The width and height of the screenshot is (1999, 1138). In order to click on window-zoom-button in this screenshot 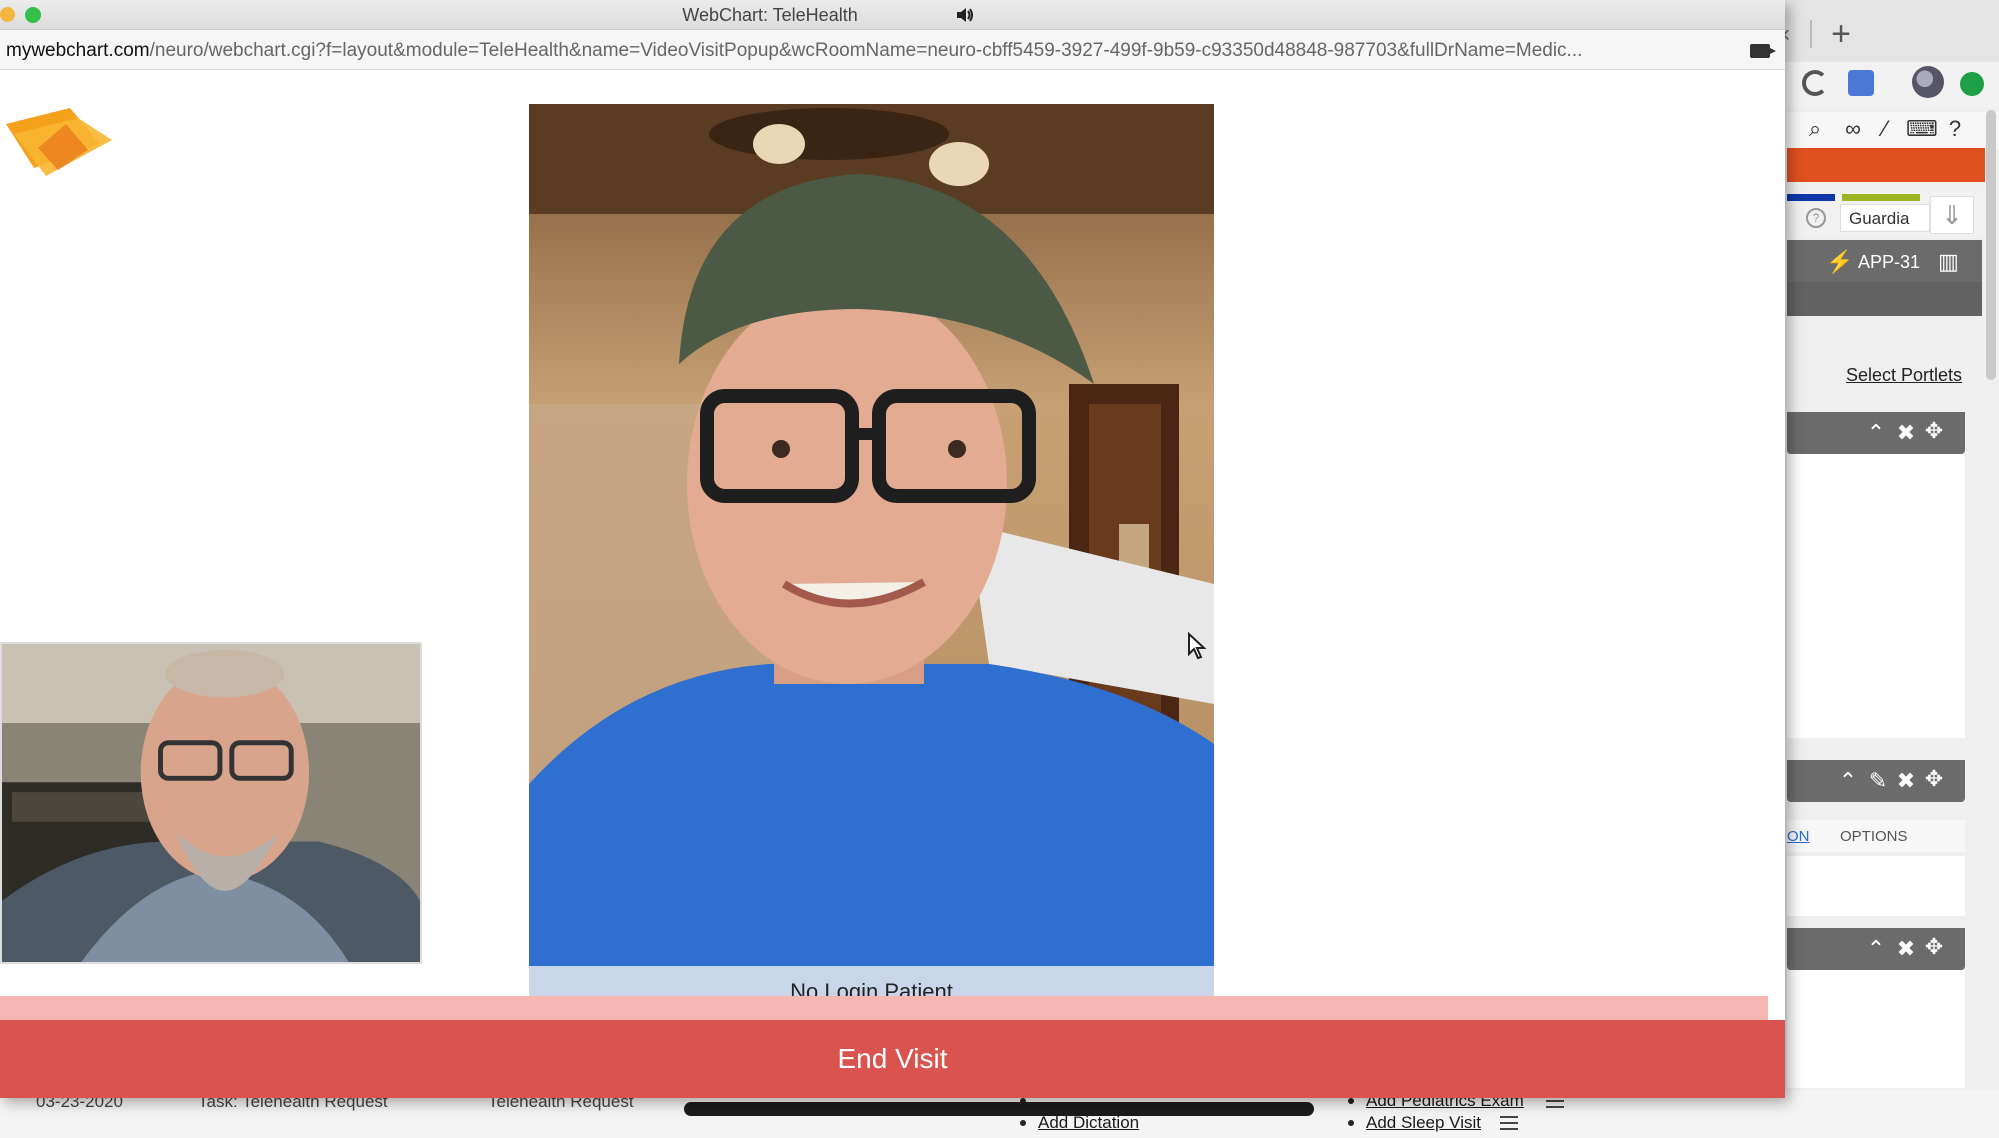, I will do `click(33, 15)`.